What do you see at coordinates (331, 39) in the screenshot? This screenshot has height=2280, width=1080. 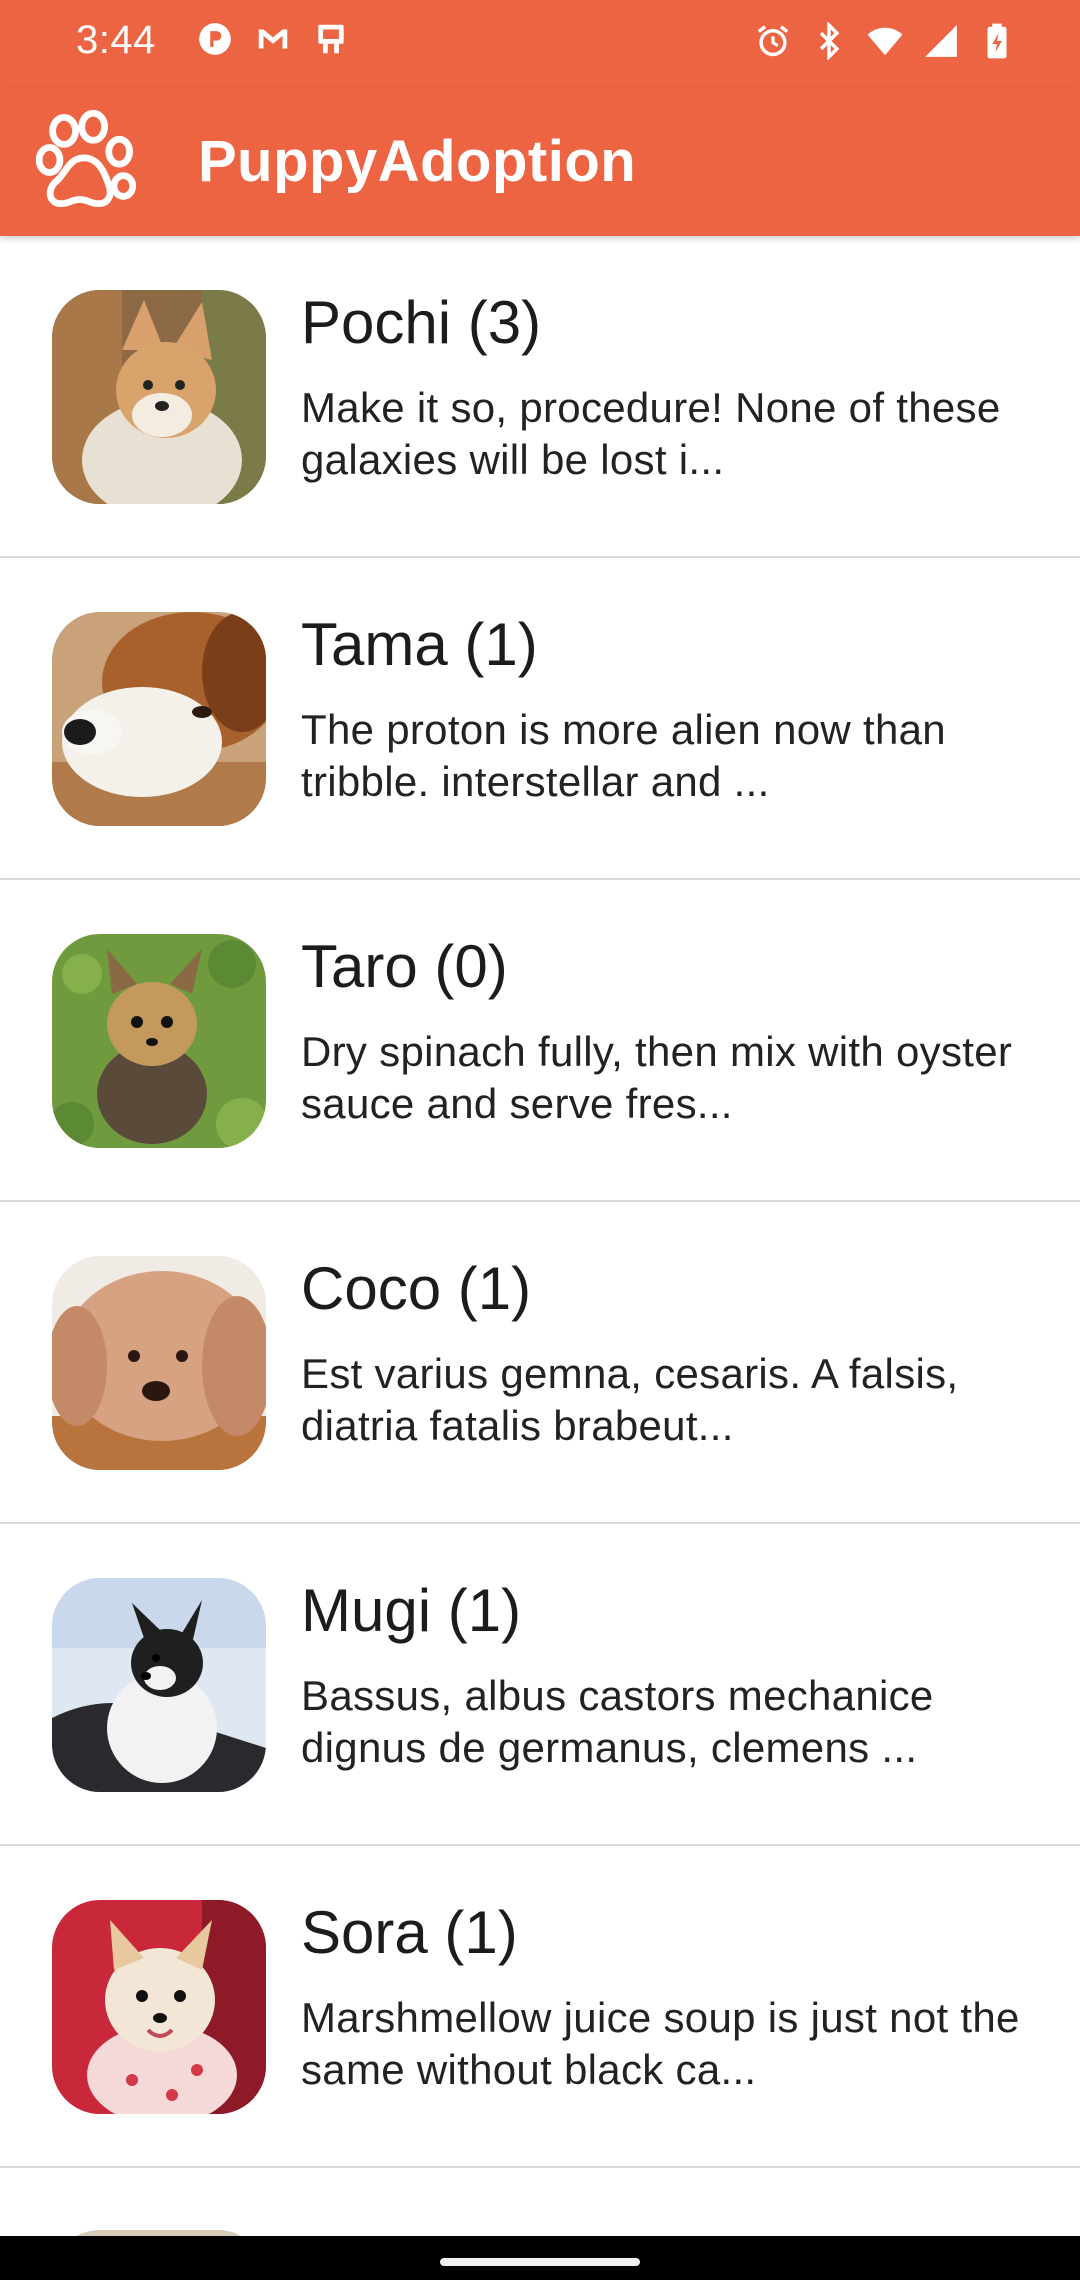 I see `sim-icon` at bounding box center [331, 39].